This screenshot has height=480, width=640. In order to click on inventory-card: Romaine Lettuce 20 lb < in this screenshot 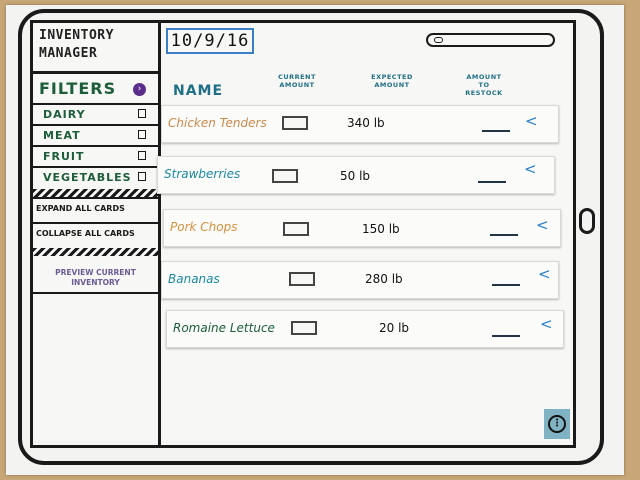, I will do `click(365, 329)`.